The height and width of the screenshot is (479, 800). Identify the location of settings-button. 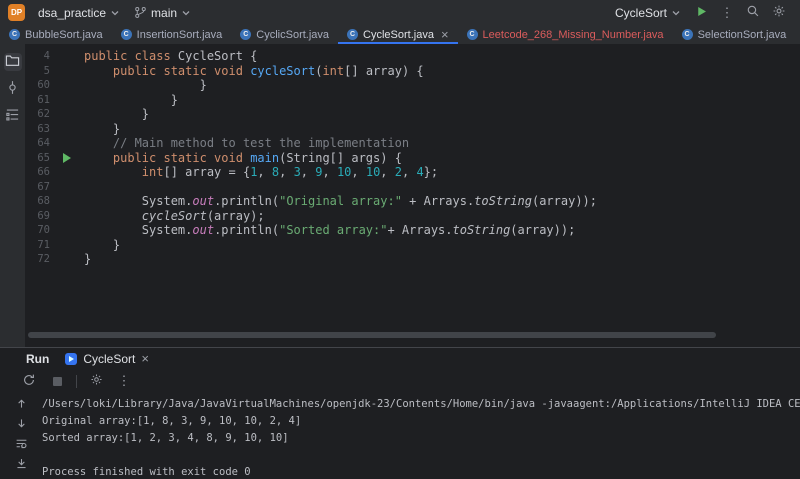
(779, 13).